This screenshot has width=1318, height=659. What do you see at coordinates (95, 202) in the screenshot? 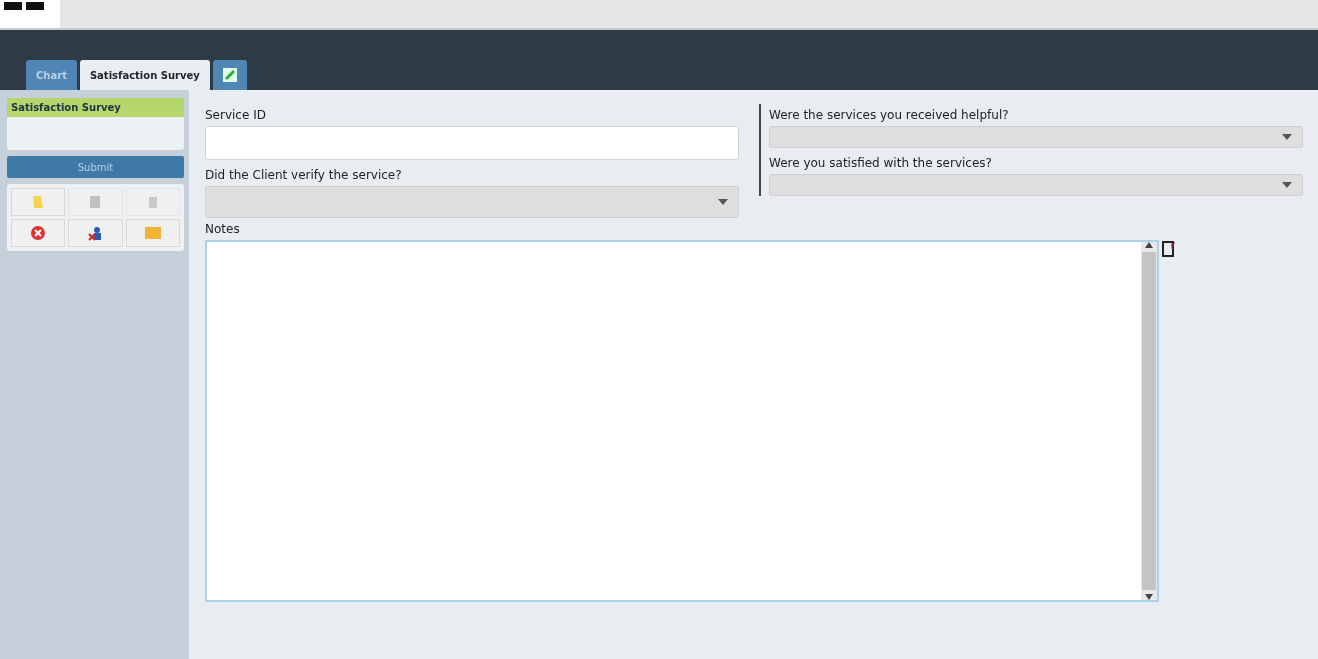
I see `printer-icon` at bounding box center [95, 202].